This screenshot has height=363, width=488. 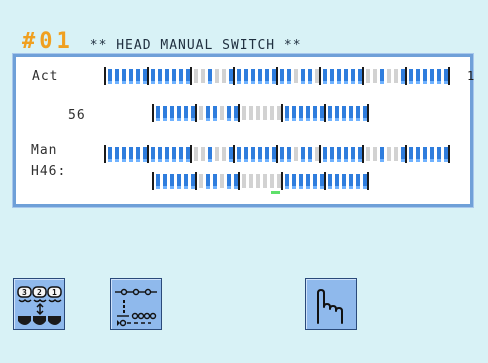 What do you see at coordinates (49, 171) in the screenshot?
I see `man-head-label: H46:` at bounding box center [49, 171].